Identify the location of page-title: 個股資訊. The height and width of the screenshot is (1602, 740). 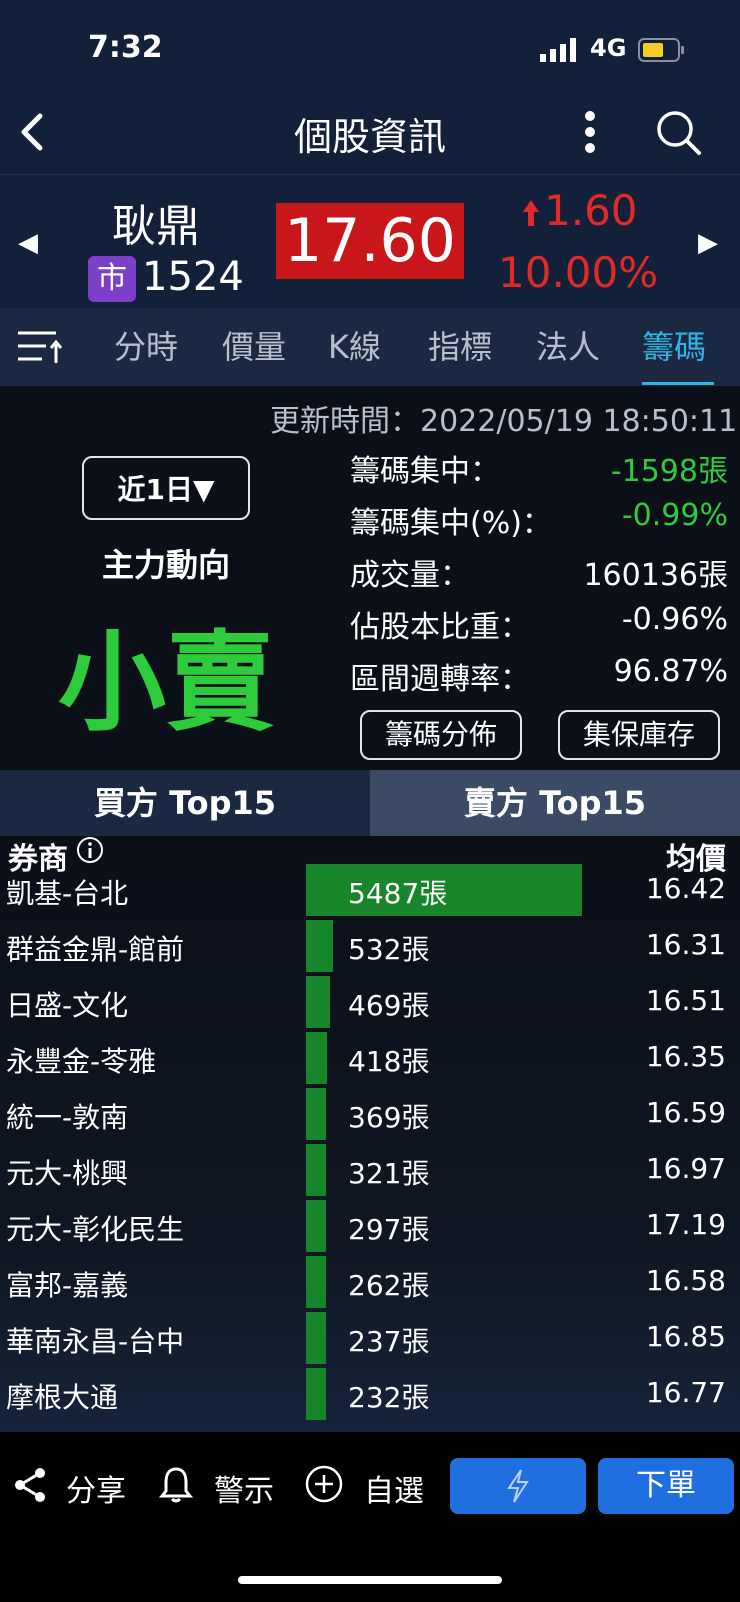
(369, 137).